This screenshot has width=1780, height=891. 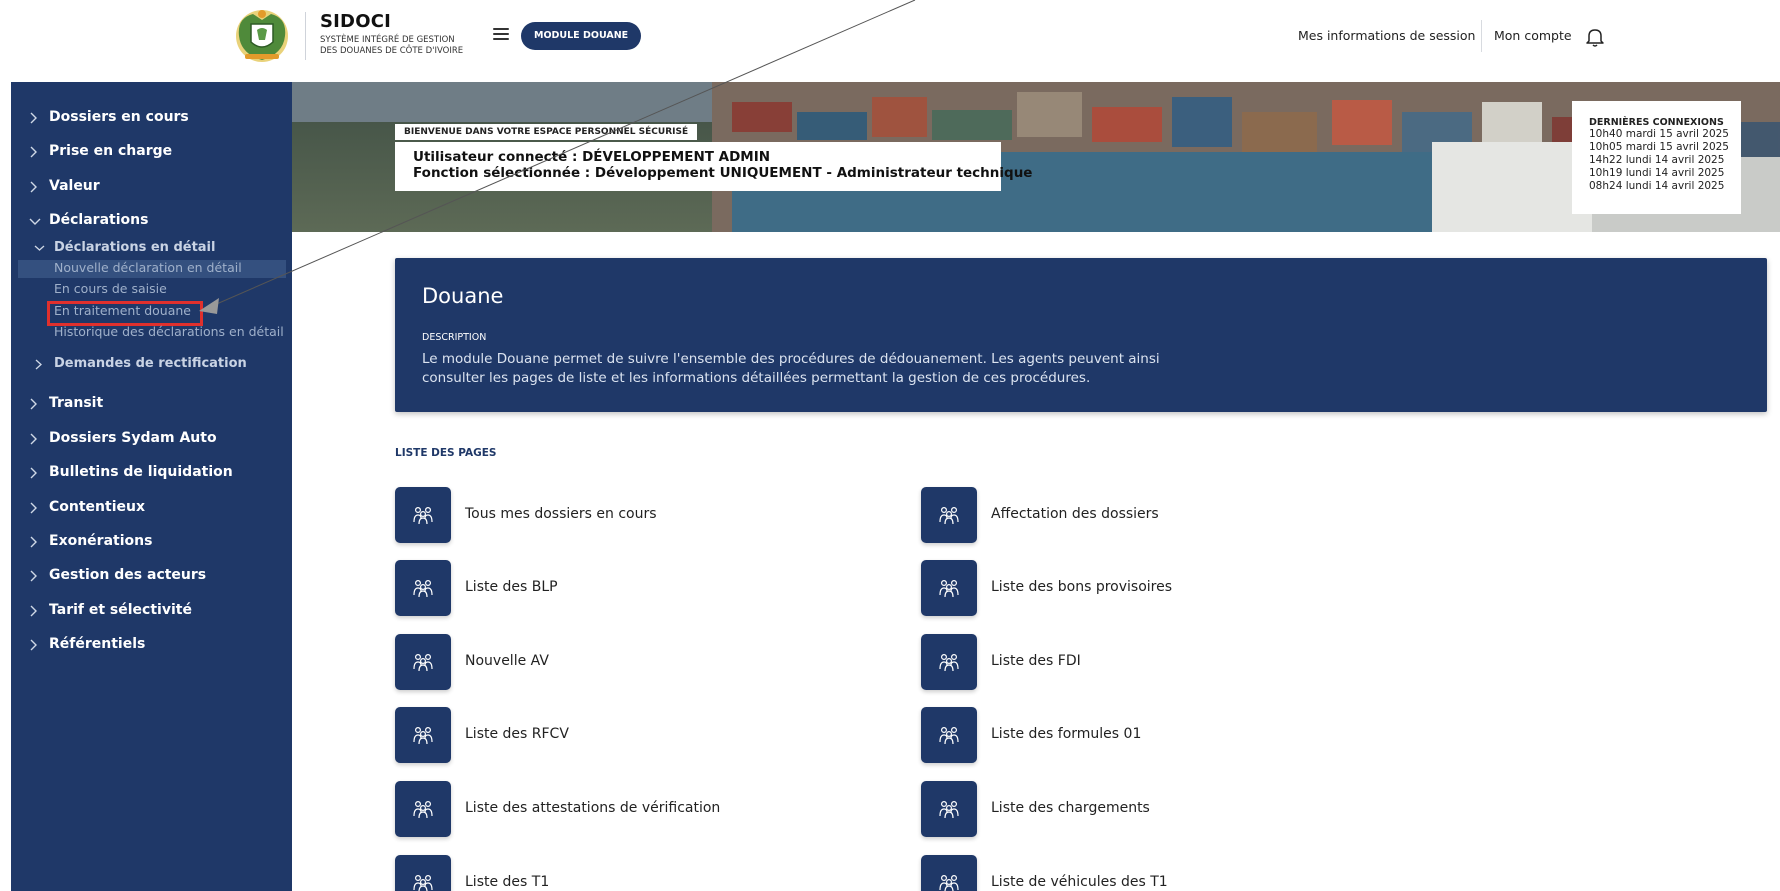 What do you see at coordinates (74, 186) in the screenshot?
I see `sidebar-item-label: Valeur` at bounding box center [74, 186].